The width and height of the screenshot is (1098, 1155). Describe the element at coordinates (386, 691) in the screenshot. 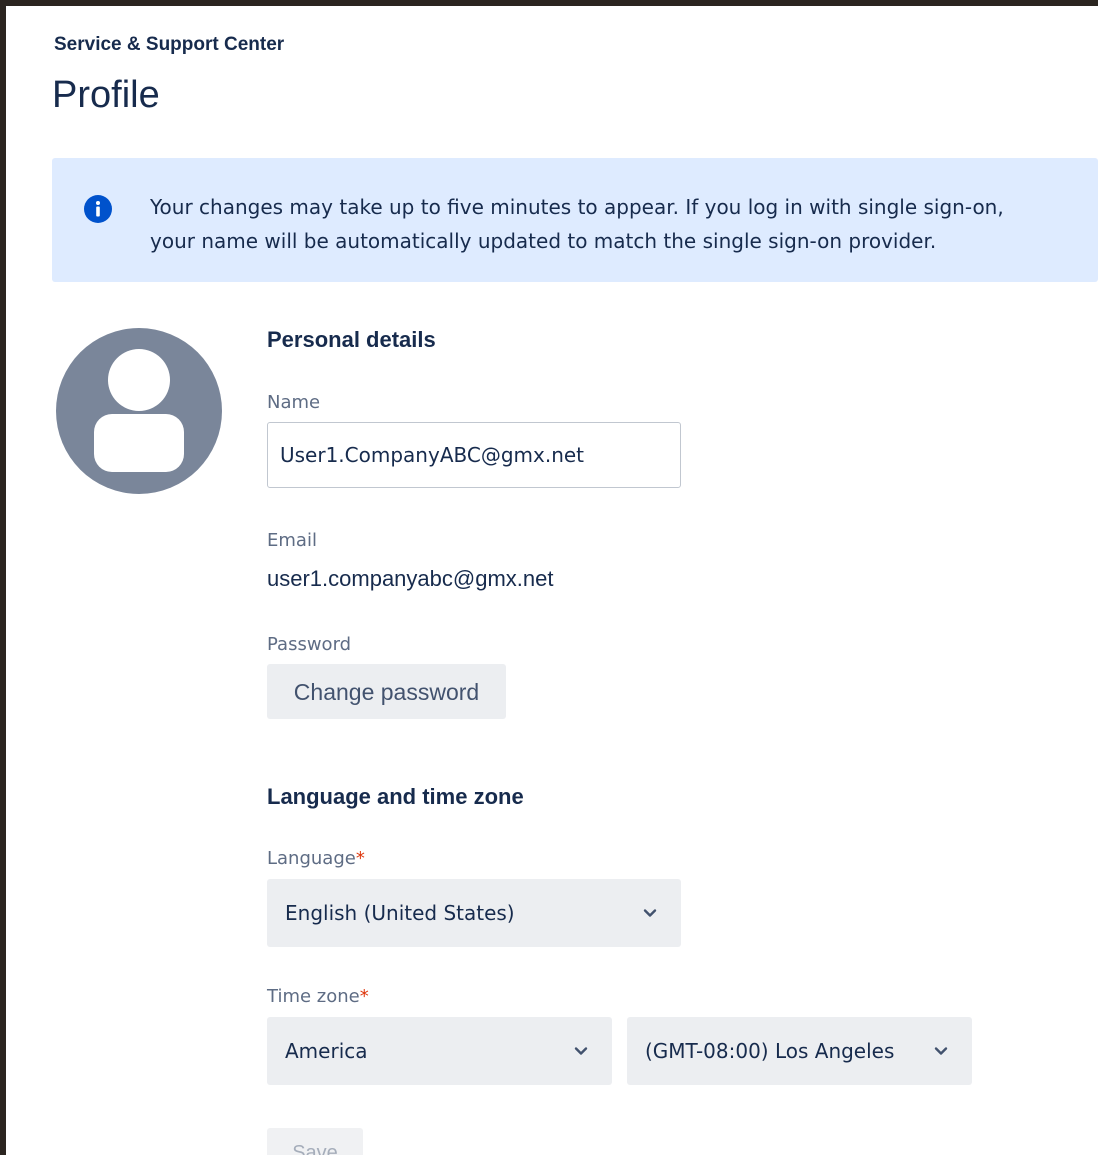

I see `change-password-button: Change password` at that location.